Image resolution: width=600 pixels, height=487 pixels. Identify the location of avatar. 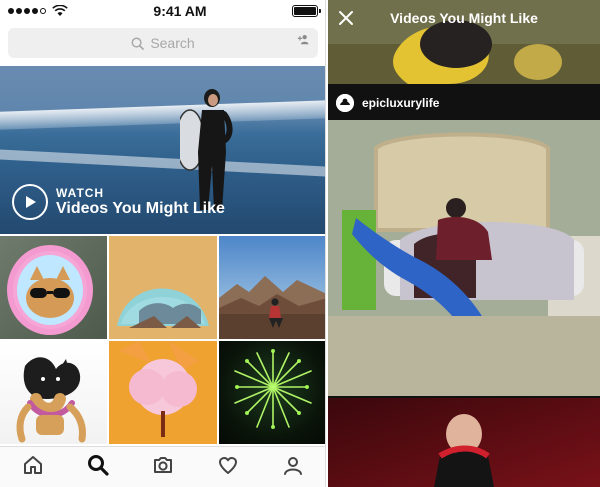
(345, 103).